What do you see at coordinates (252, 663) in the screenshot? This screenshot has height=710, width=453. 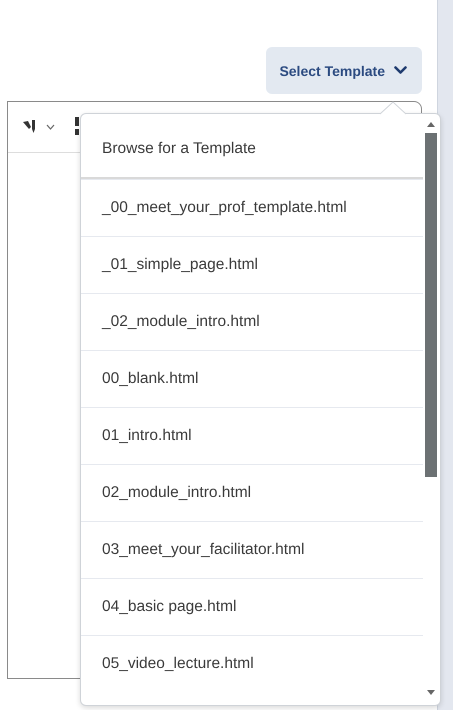 I see `template-item: 05_video_lecture.html` at bounding box center [252, 663].